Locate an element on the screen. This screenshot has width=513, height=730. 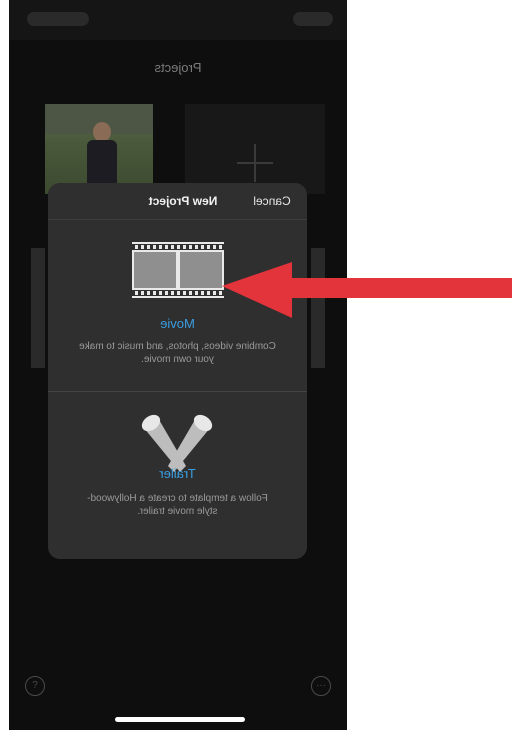
new-project-tile is located at coordinates (255, 149).